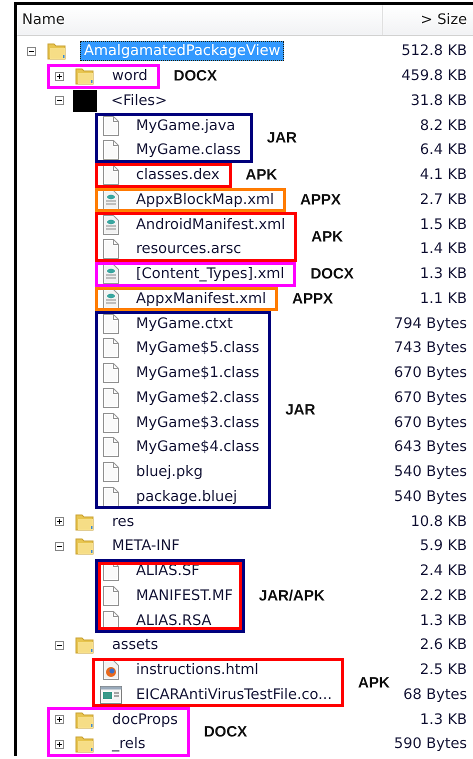 The image size is (473, 759). I want to click on tree-item: instructions.html, so click(197, 670).